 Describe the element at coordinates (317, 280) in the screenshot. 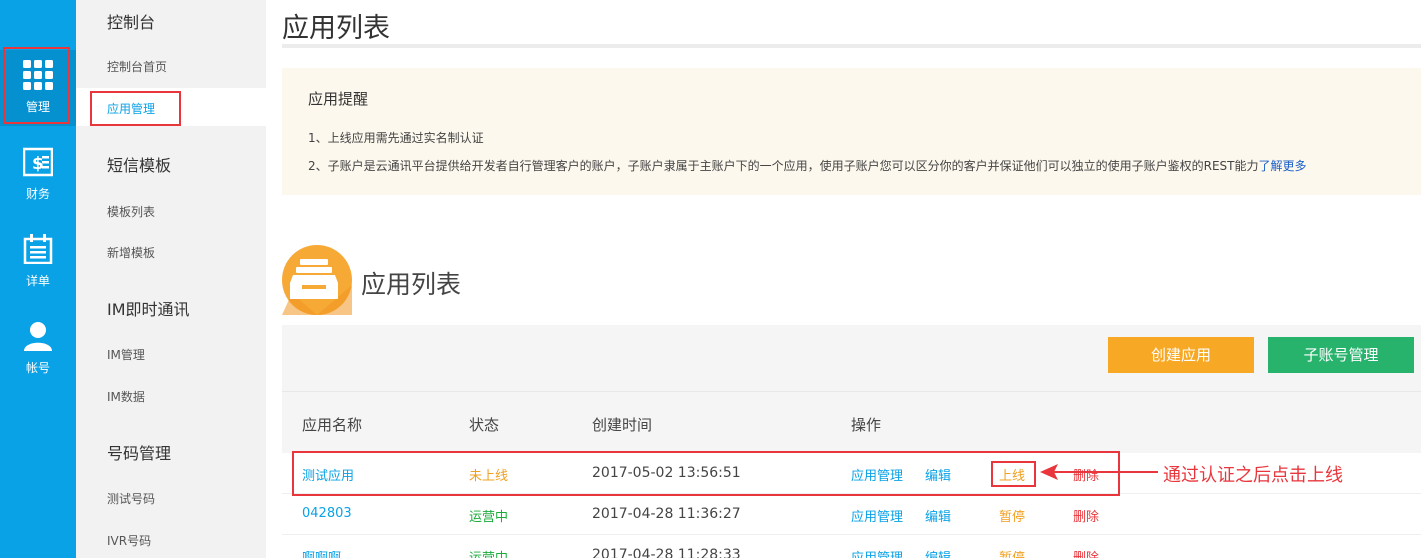

I see `app-list-icon` at that location.